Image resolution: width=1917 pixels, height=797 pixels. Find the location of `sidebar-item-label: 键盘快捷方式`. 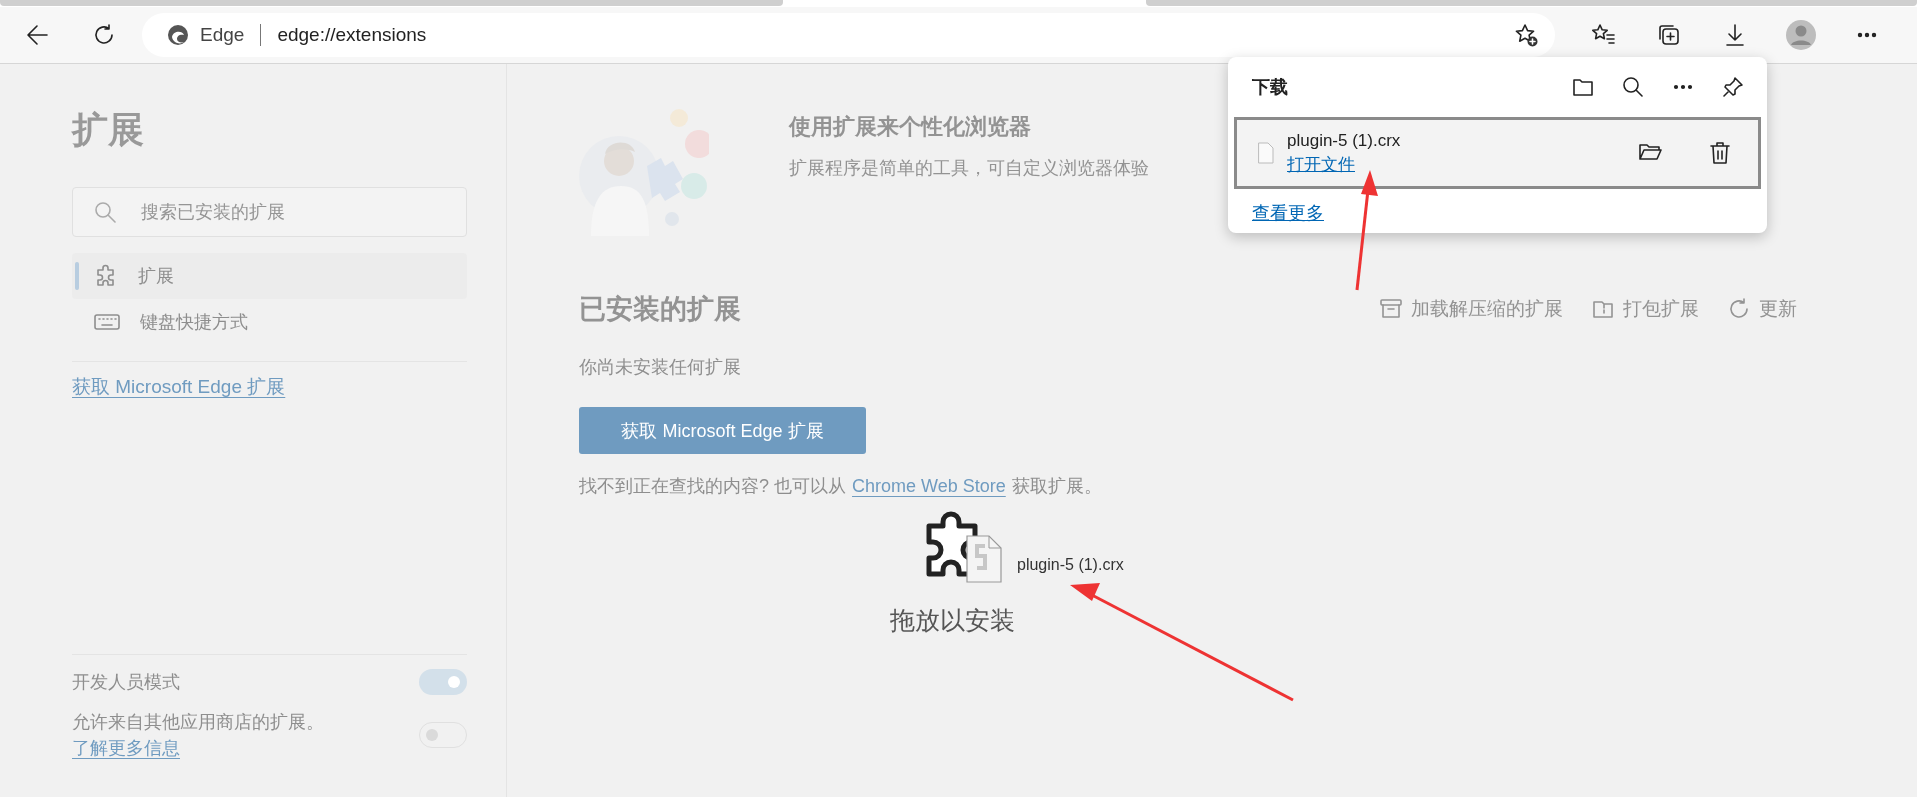

sidebar-item-label: 键盘快捷方式 is located at coordinates (194, 322).